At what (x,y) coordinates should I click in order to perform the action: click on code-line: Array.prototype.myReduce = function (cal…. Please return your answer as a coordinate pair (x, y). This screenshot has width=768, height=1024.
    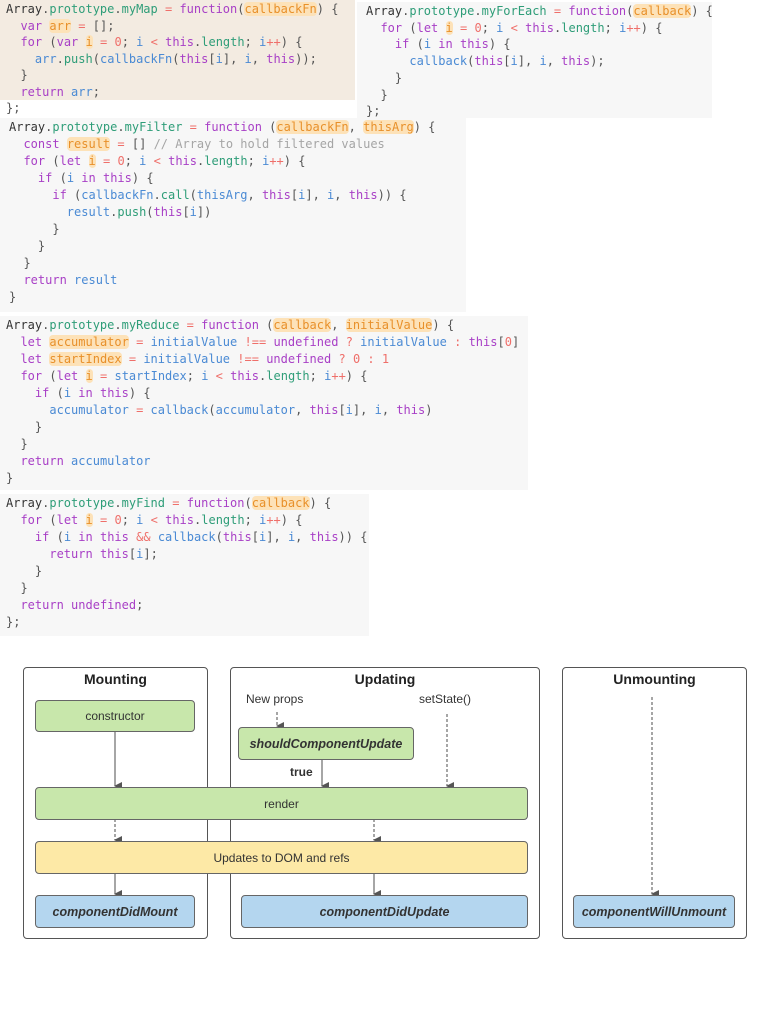
    Looking at the image, I should click on (230, 325).